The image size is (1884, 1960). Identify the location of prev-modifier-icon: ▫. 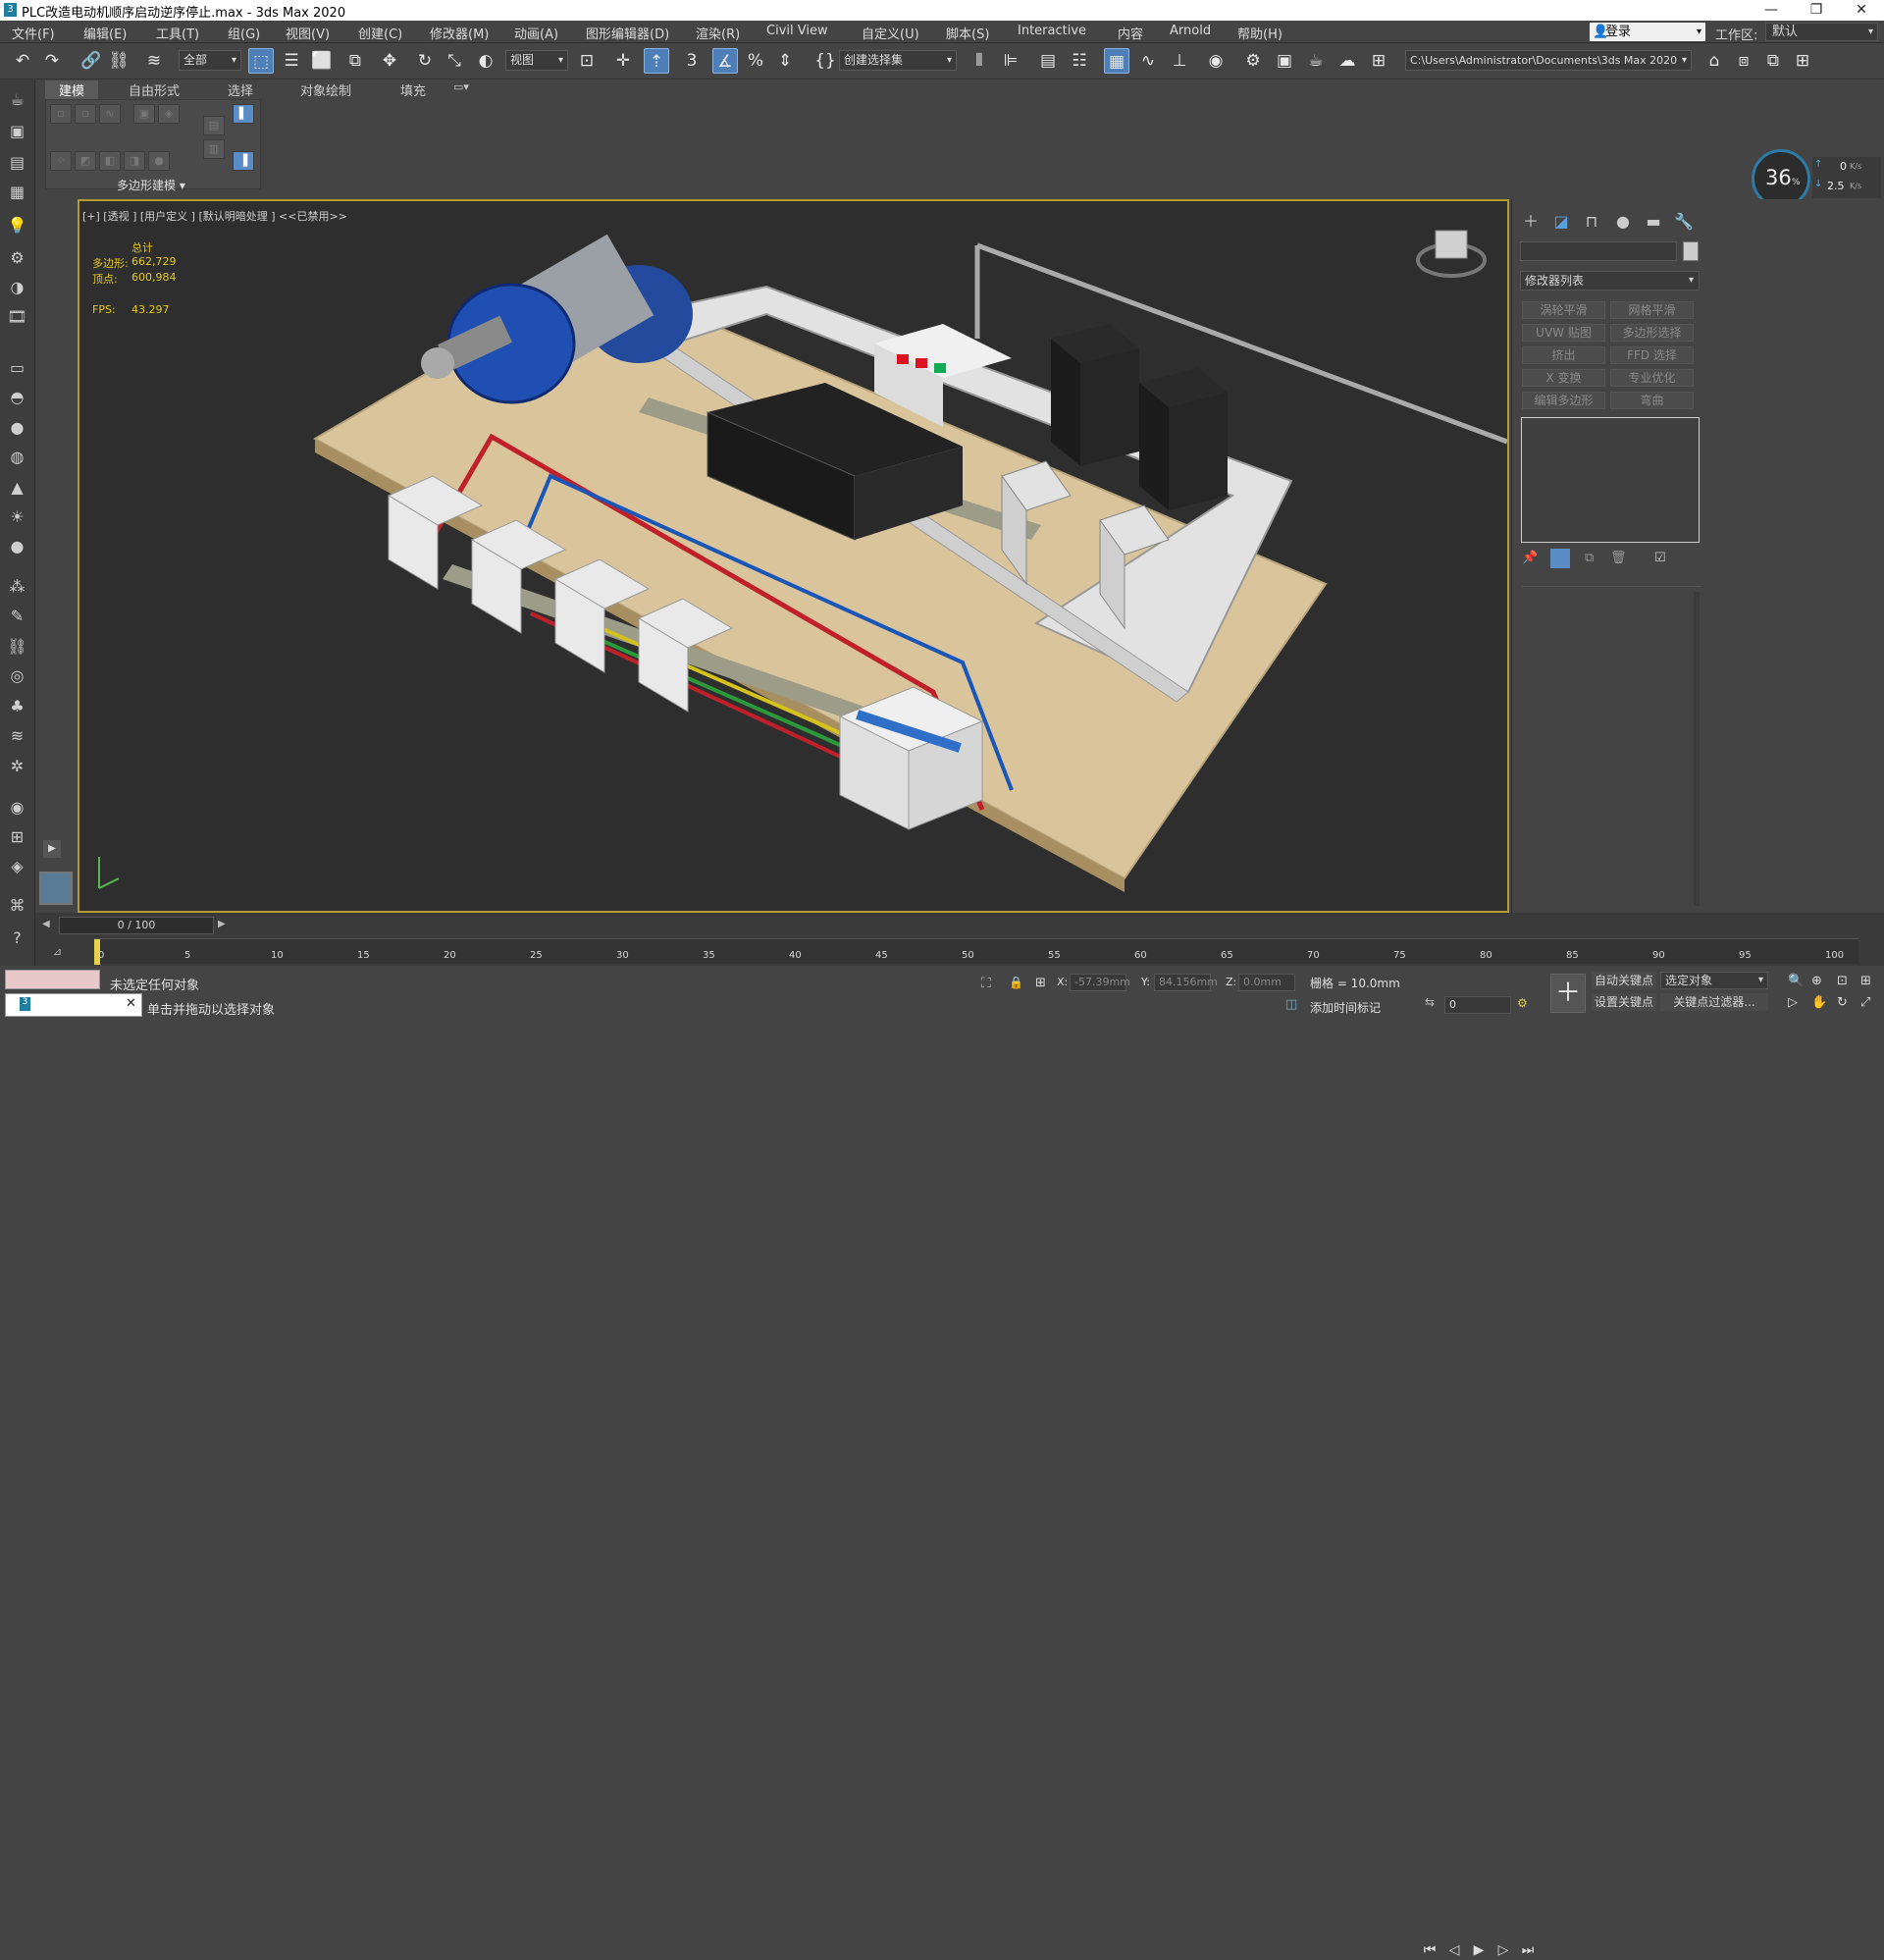
(61, 114).